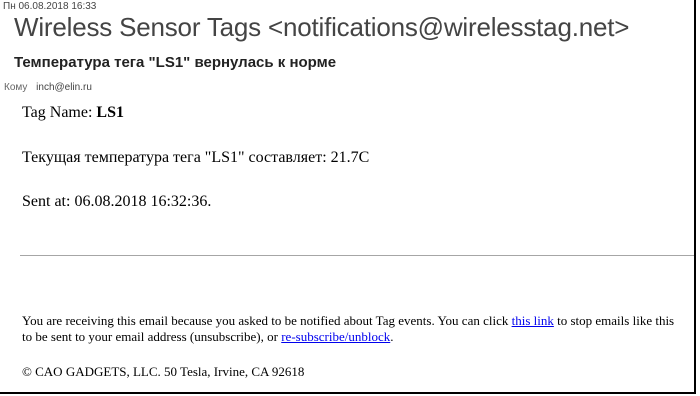 The height and width of the screenshot is (396, 700). Describe the element at coordinates (392, 336) in the screenshot. I see `notice-text-3: .` at that location.